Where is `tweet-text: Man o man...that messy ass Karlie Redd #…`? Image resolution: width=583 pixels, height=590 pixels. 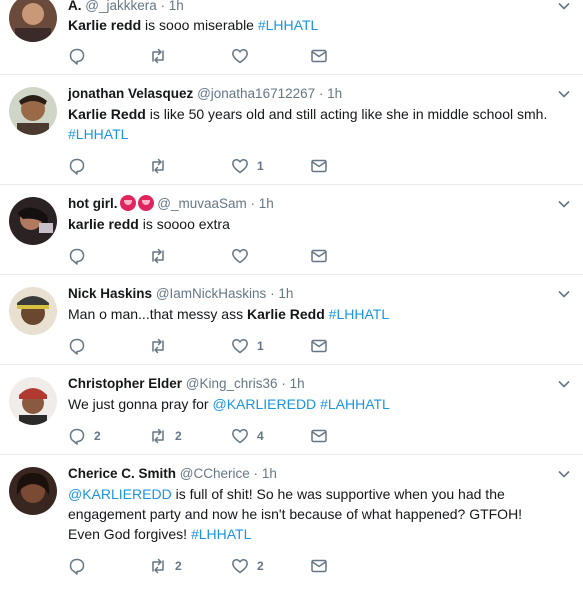
tweet-text: Man o man...that messy ass Karlie Redd #… is located at coordinates (319, 314).